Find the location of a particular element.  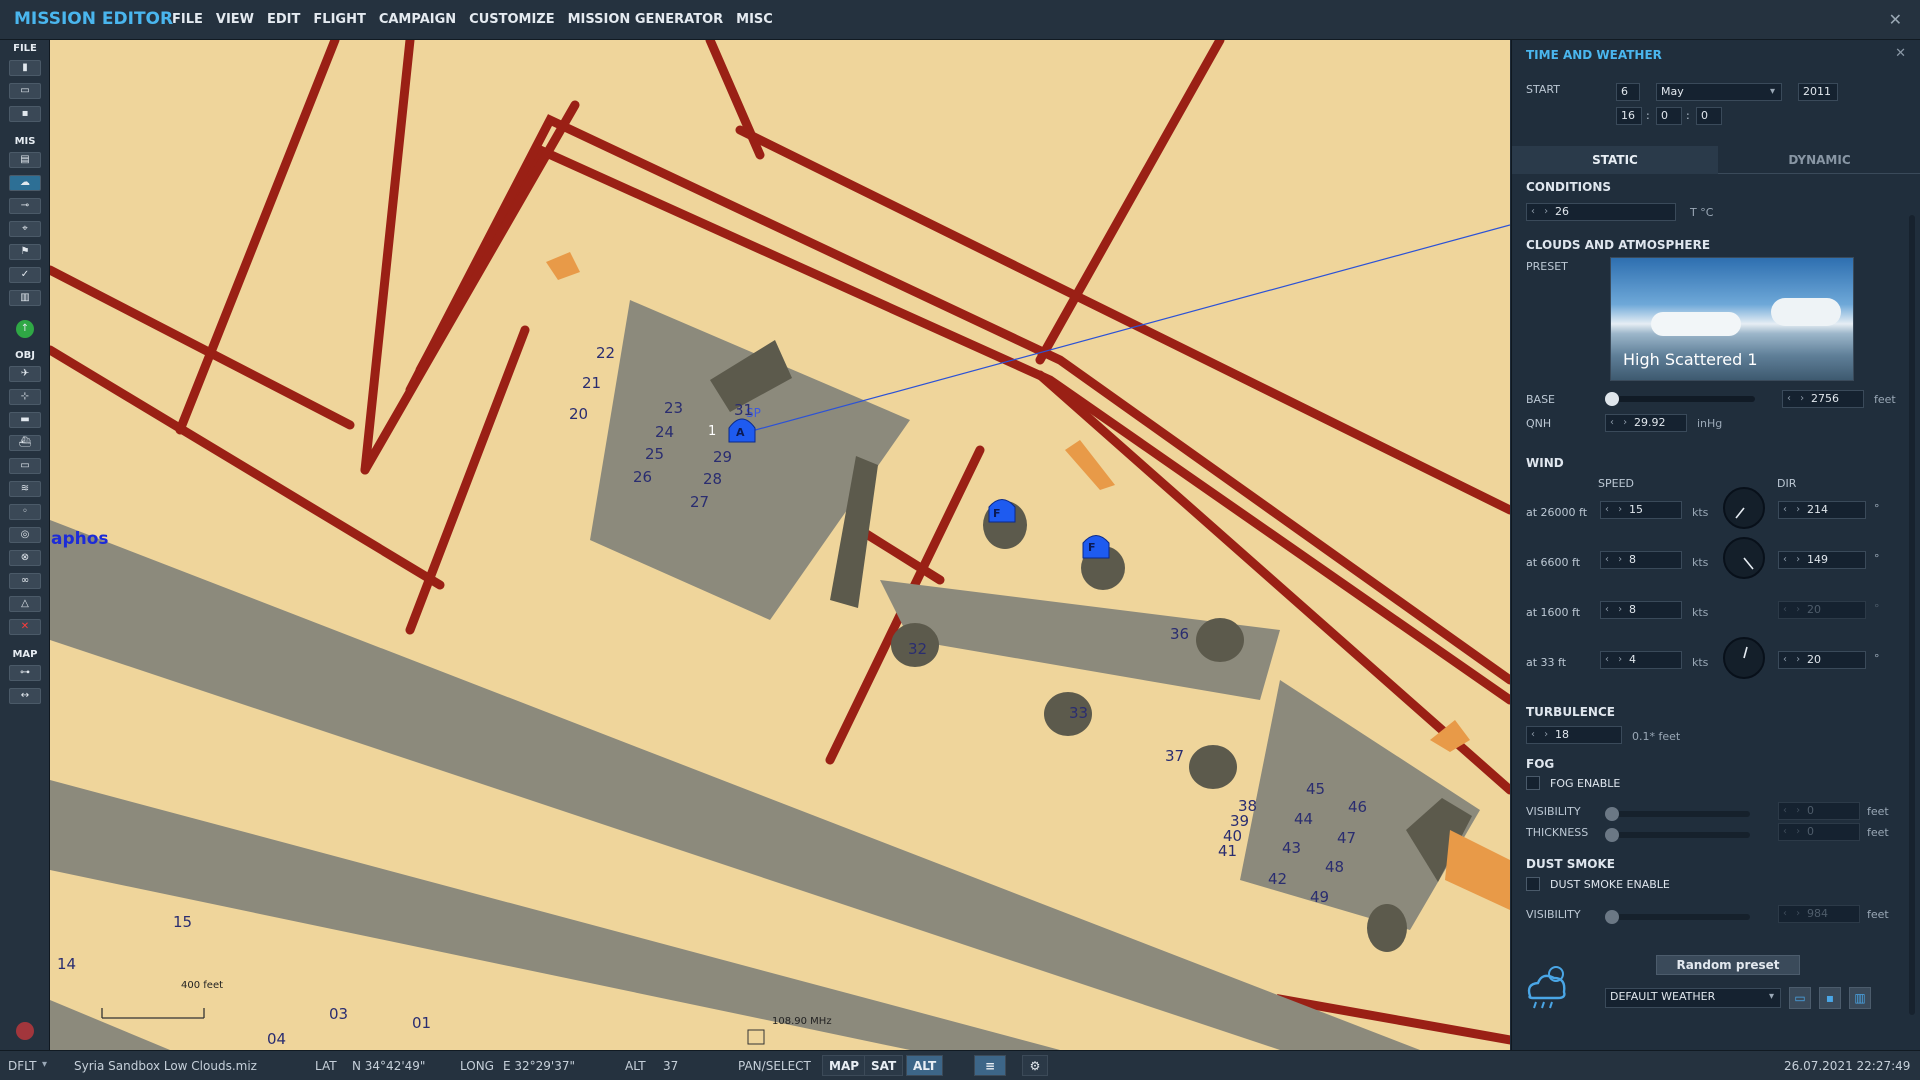

parking-spot-label: 48 is located at coordinates (1334, 867).